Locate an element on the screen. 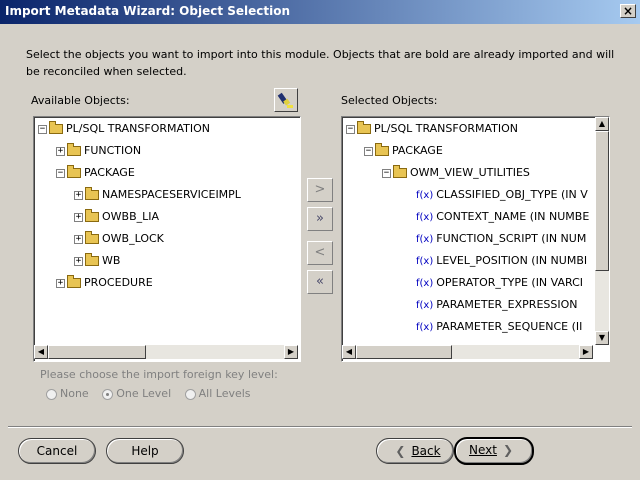 The image size is (640, 480). tree-item-label: FUNCTION_SCRIPT (IN NUM is located at coordinates (511, 238).